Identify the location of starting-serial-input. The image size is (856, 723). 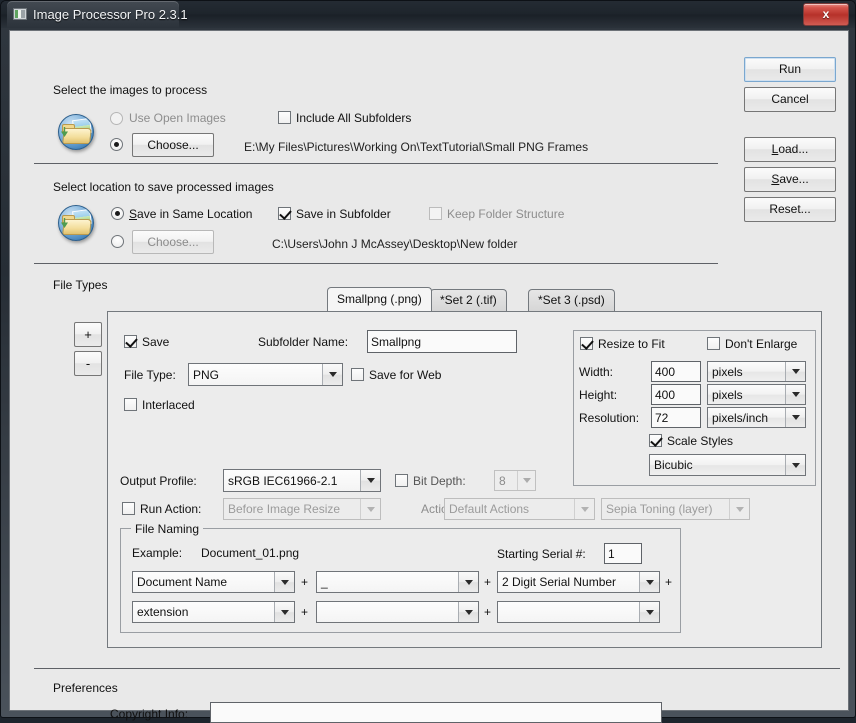
(623, 553).